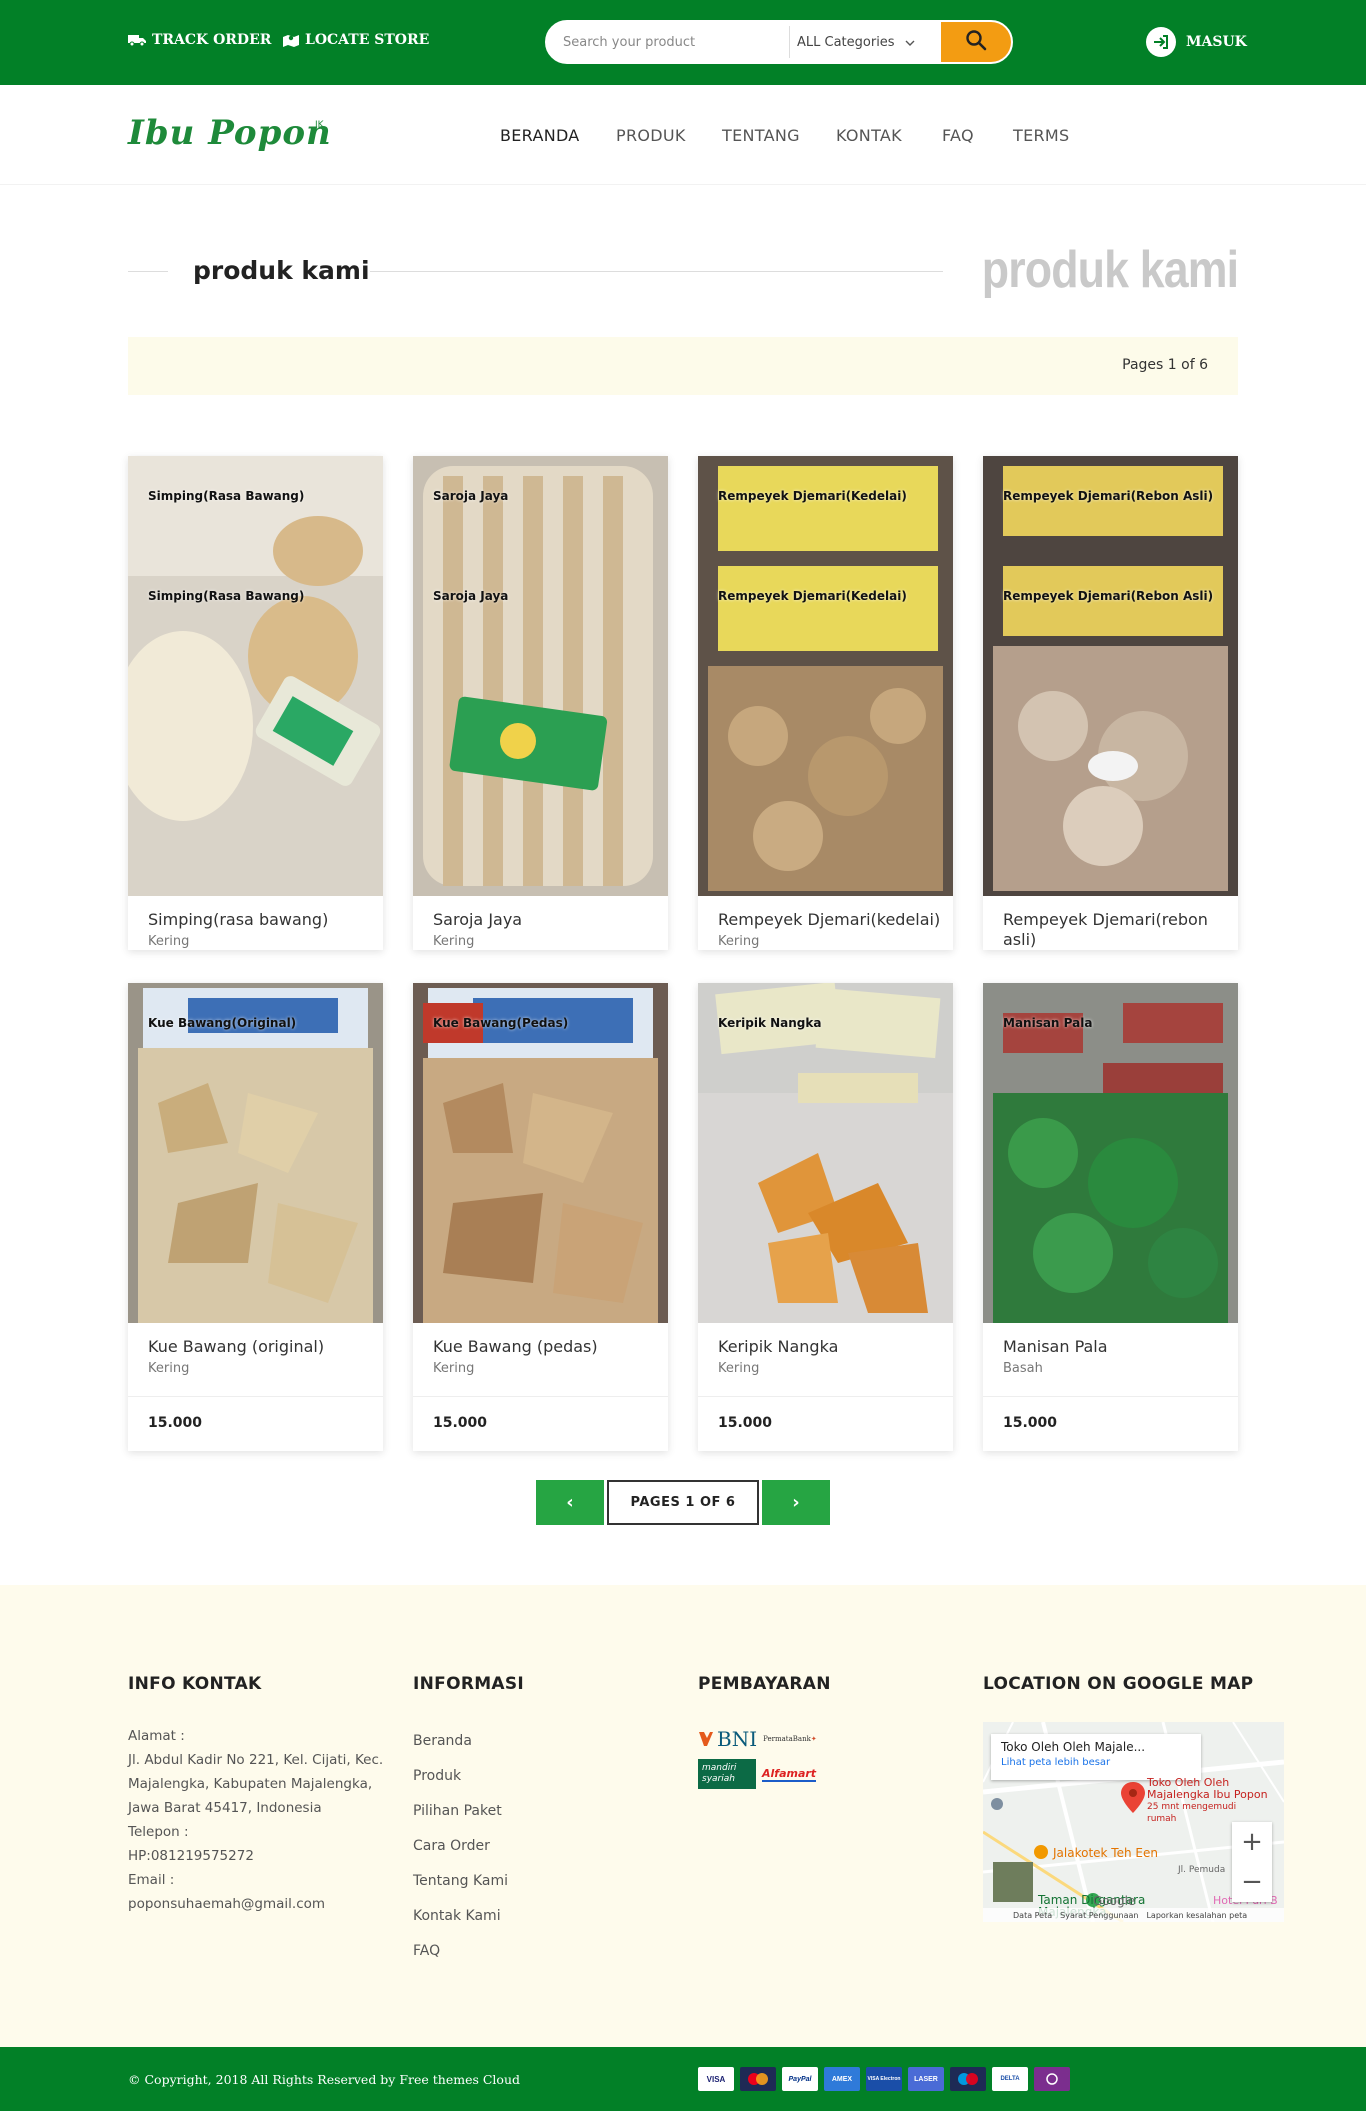 The image size is (1366, 2111). Describe the element at coordinates (672, 42) in the screenshot. I see `search-input` at that location.